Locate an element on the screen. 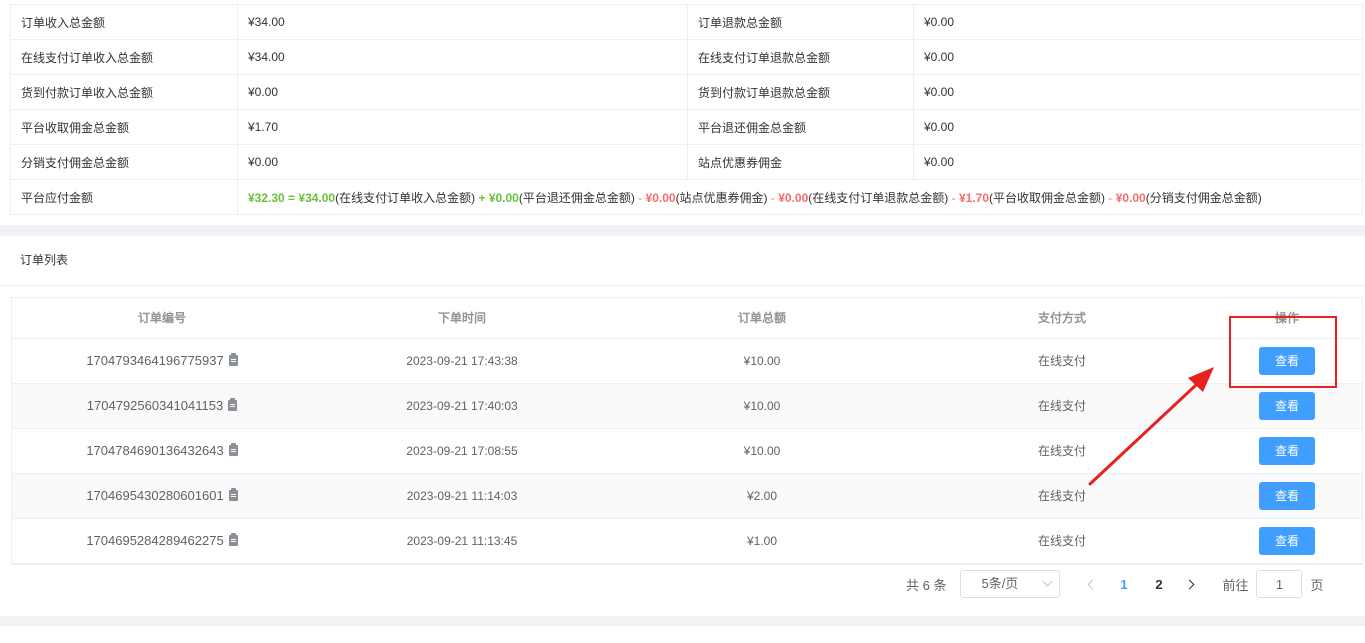 This screenshot has width=1365, height=643. annotation-highlight-box is located at coordinates (1283, 352).